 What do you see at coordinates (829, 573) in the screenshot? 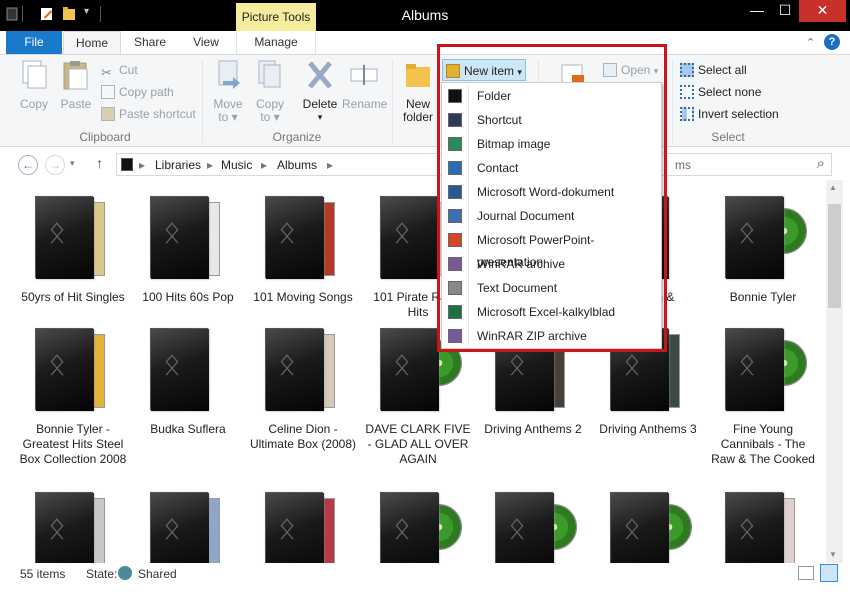
I see `large-icons-view-icon` at bounding box center [829, 573].